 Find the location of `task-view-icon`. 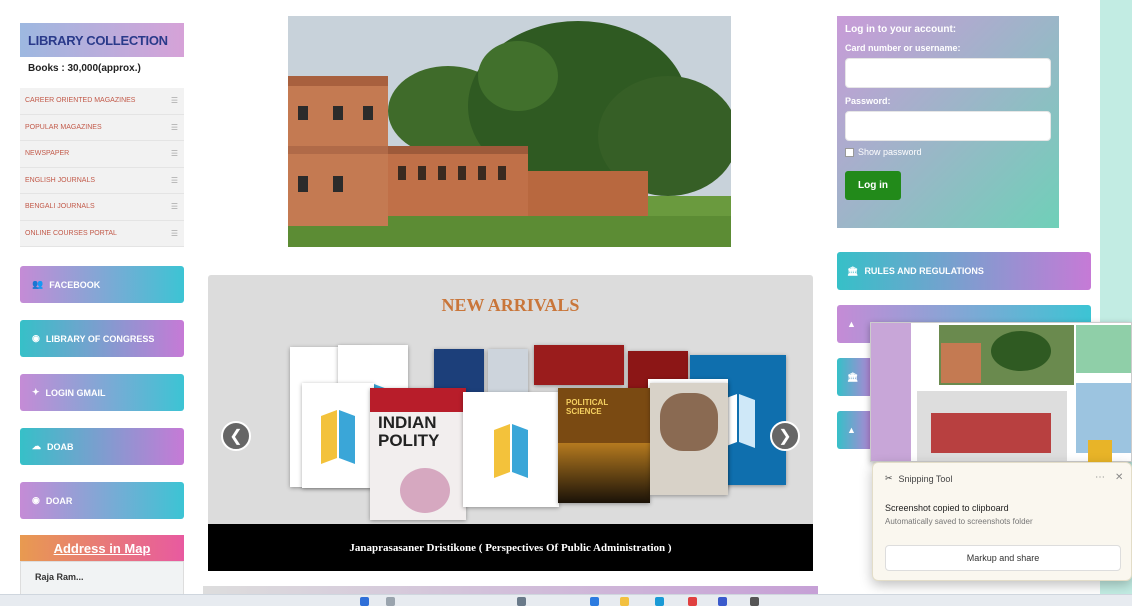

task-view-icon is located at coordinates (521, 601).